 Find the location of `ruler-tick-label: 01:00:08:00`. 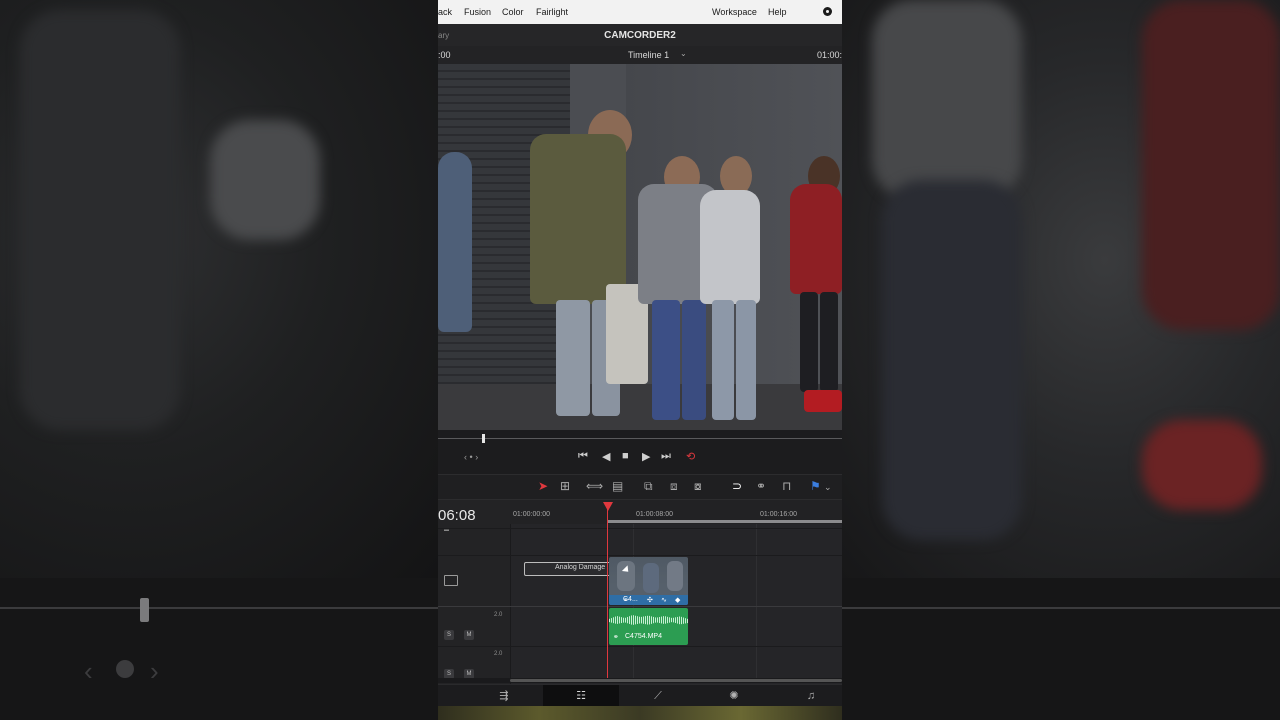

ruler-tick-label: 01:00:08:00 is located at coordinates (654, 514).